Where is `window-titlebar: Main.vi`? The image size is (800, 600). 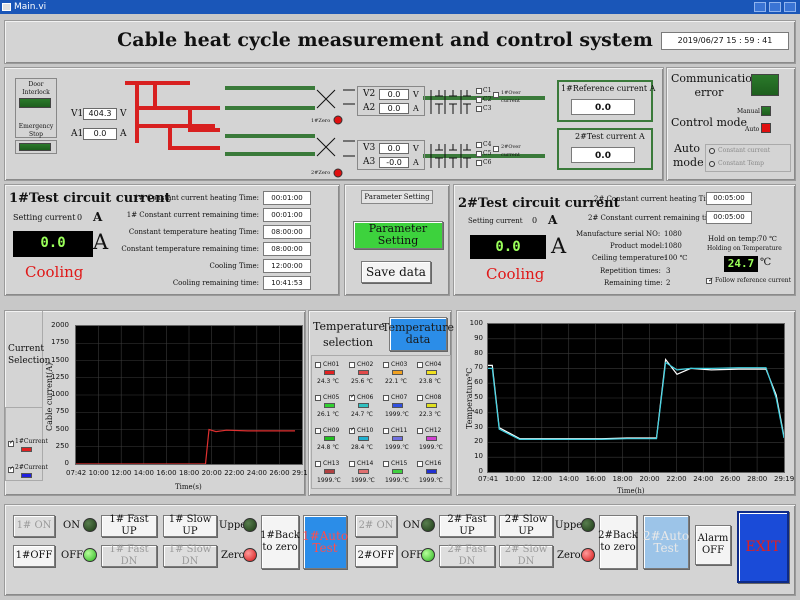
window-titlebar: Main.vi is located at coordinates (400, 7).